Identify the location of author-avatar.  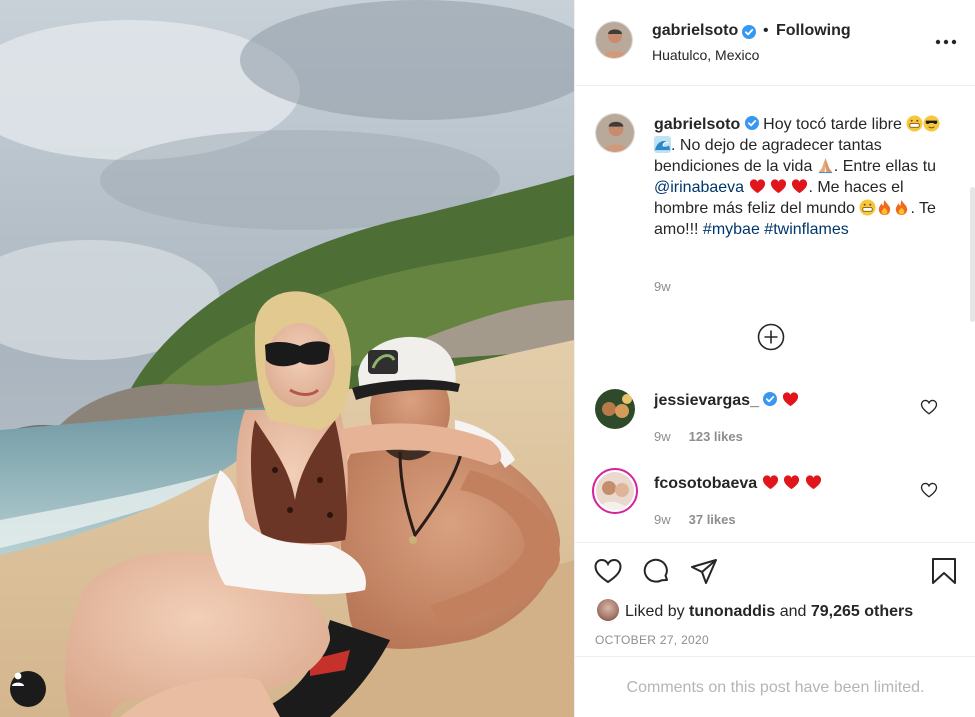
(614, 40).